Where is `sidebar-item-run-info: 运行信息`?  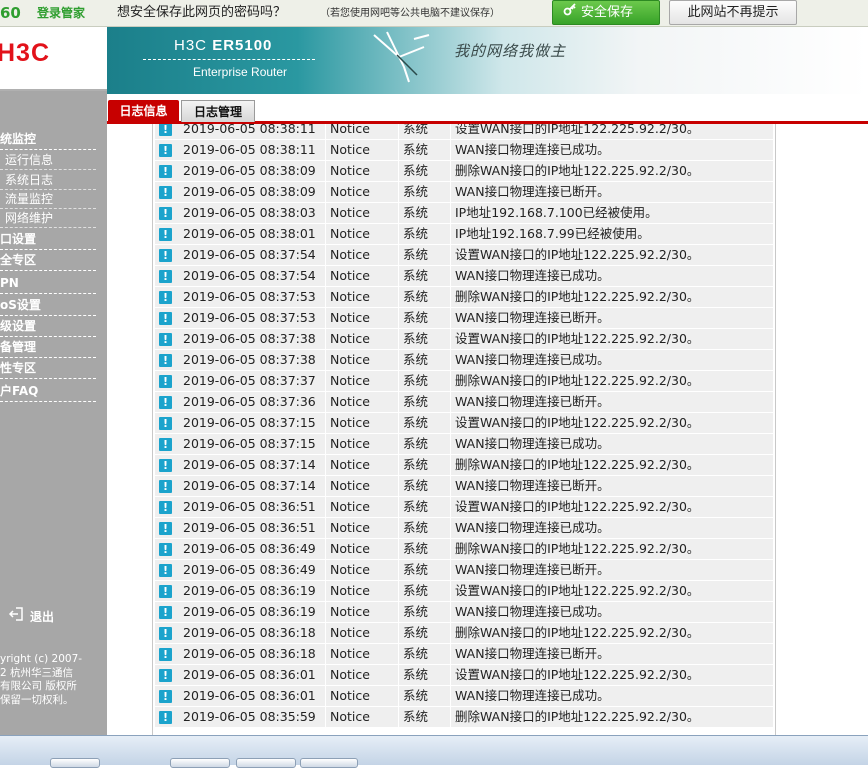
sidebar-item-run-info: 运行信息 is located at coordinates (48, 160).